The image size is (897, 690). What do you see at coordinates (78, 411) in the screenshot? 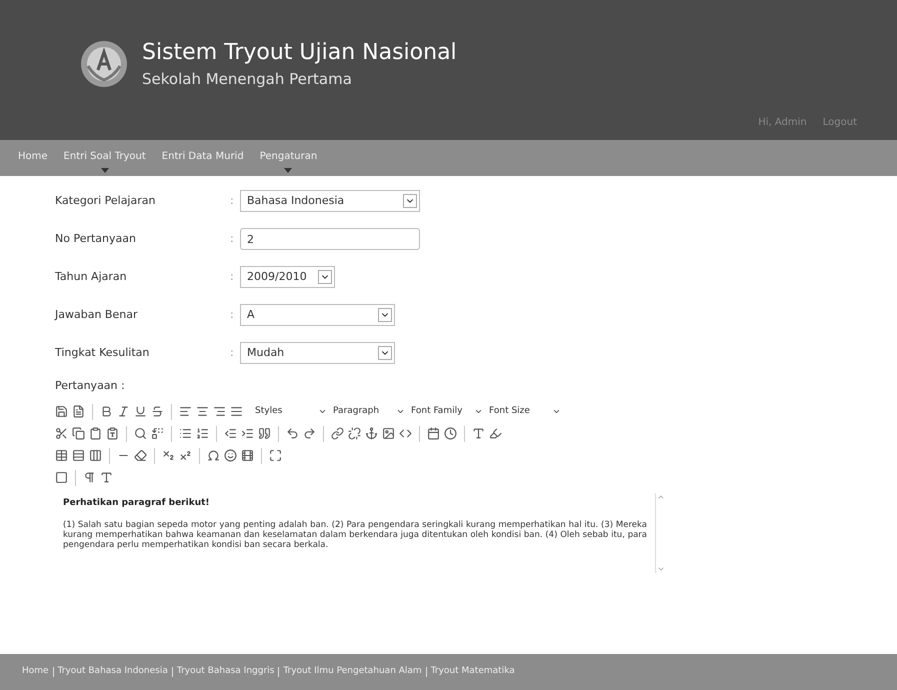
I see `new-document-icon` at bounding box center [78, 411].